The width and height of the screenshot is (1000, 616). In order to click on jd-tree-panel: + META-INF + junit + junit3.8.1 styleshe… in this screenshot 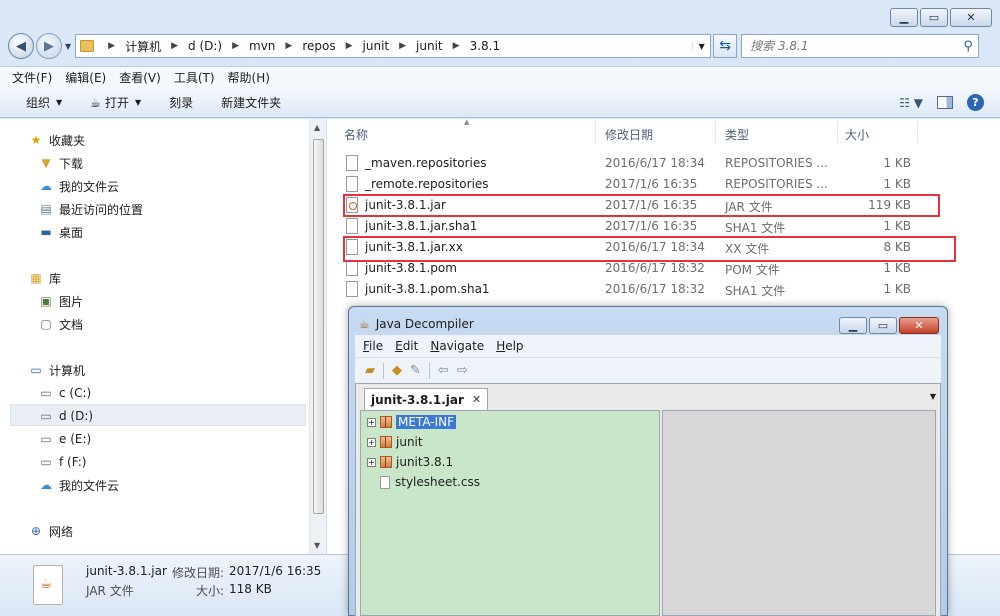, I will do `click(510, 513)`.